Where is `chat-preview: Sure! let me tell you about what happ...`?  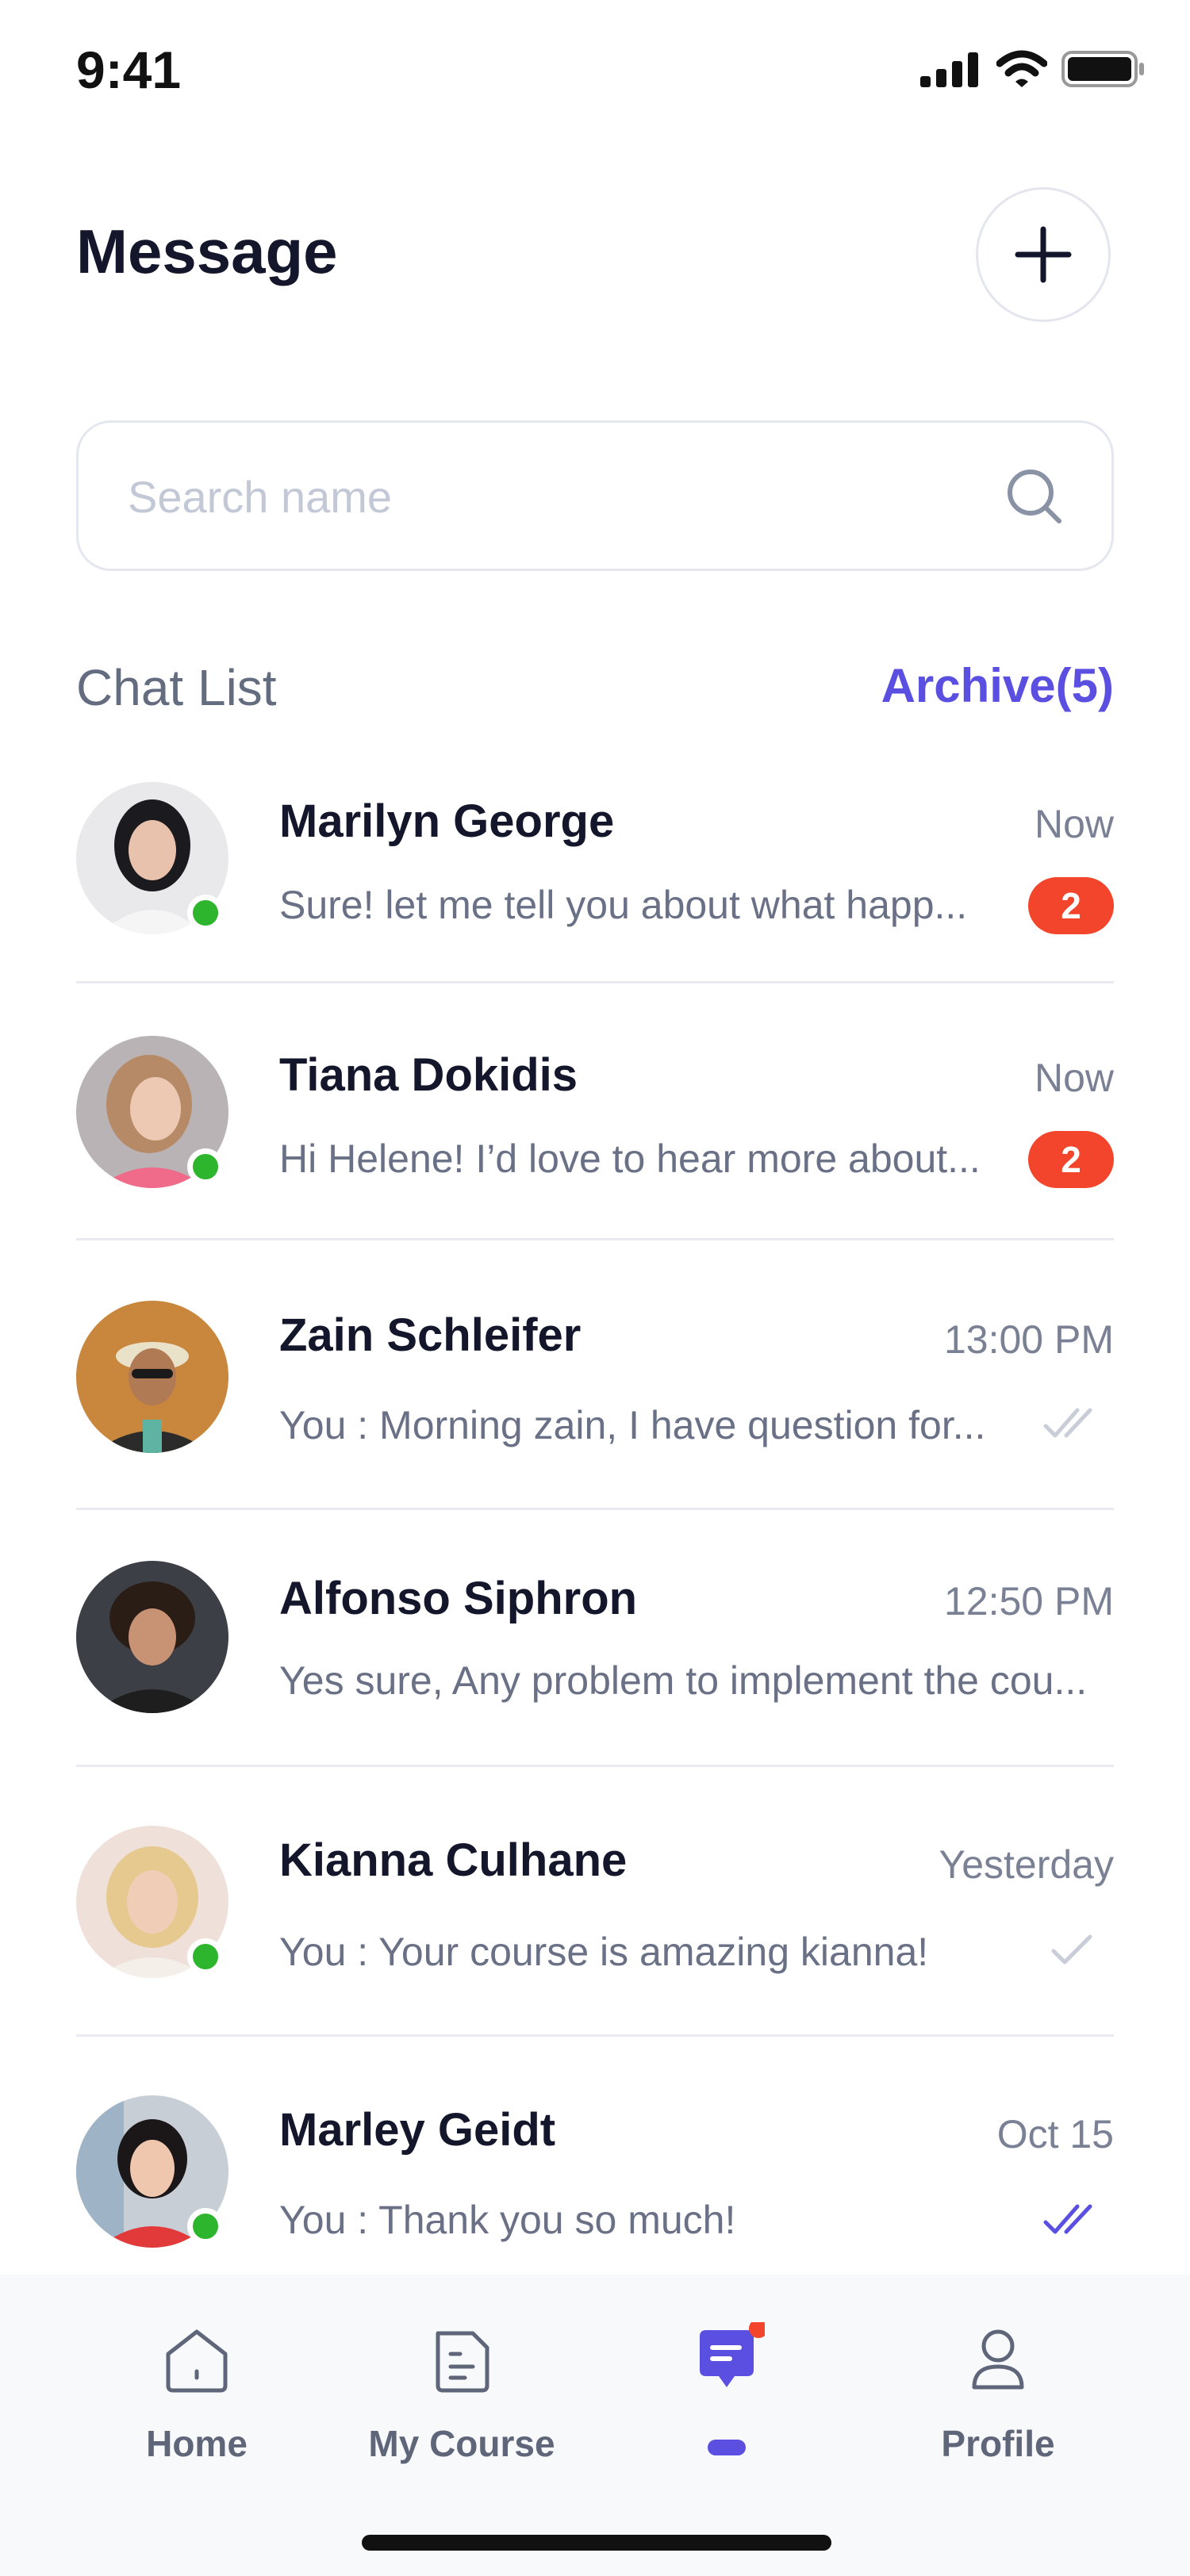 chat-preview: Sure! let me tell you about what happ... is located at coordinates (623, 905).